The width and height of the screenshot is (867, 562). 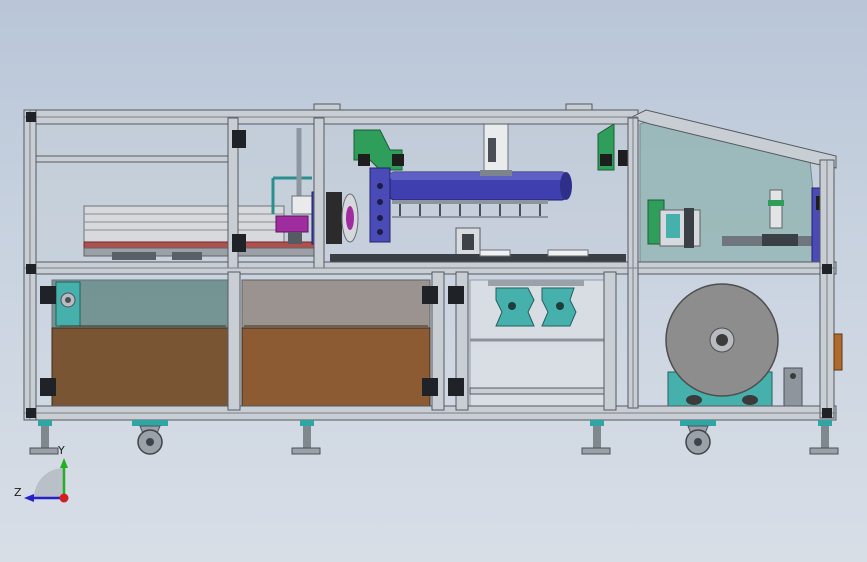 What do you see at coordinates (61, 450) in the screenshot?
I see `y-axis-label: Y` at bounding box center [61, 450].